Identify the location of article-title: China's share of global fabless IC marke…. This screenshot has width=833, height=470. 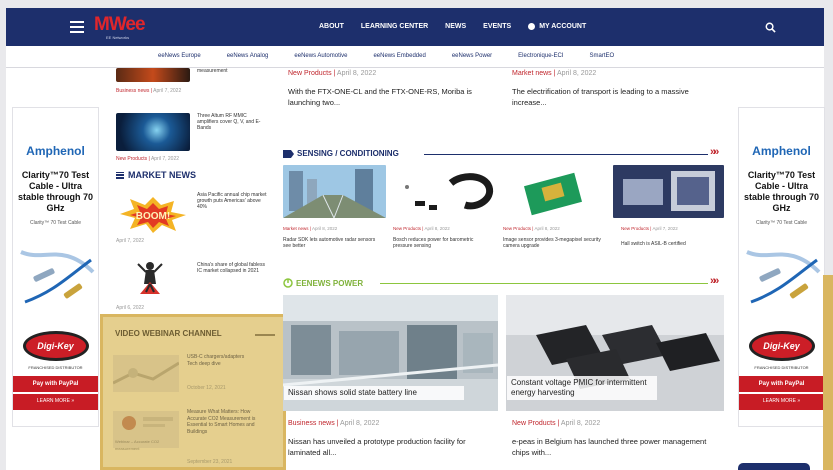
(233, 268).